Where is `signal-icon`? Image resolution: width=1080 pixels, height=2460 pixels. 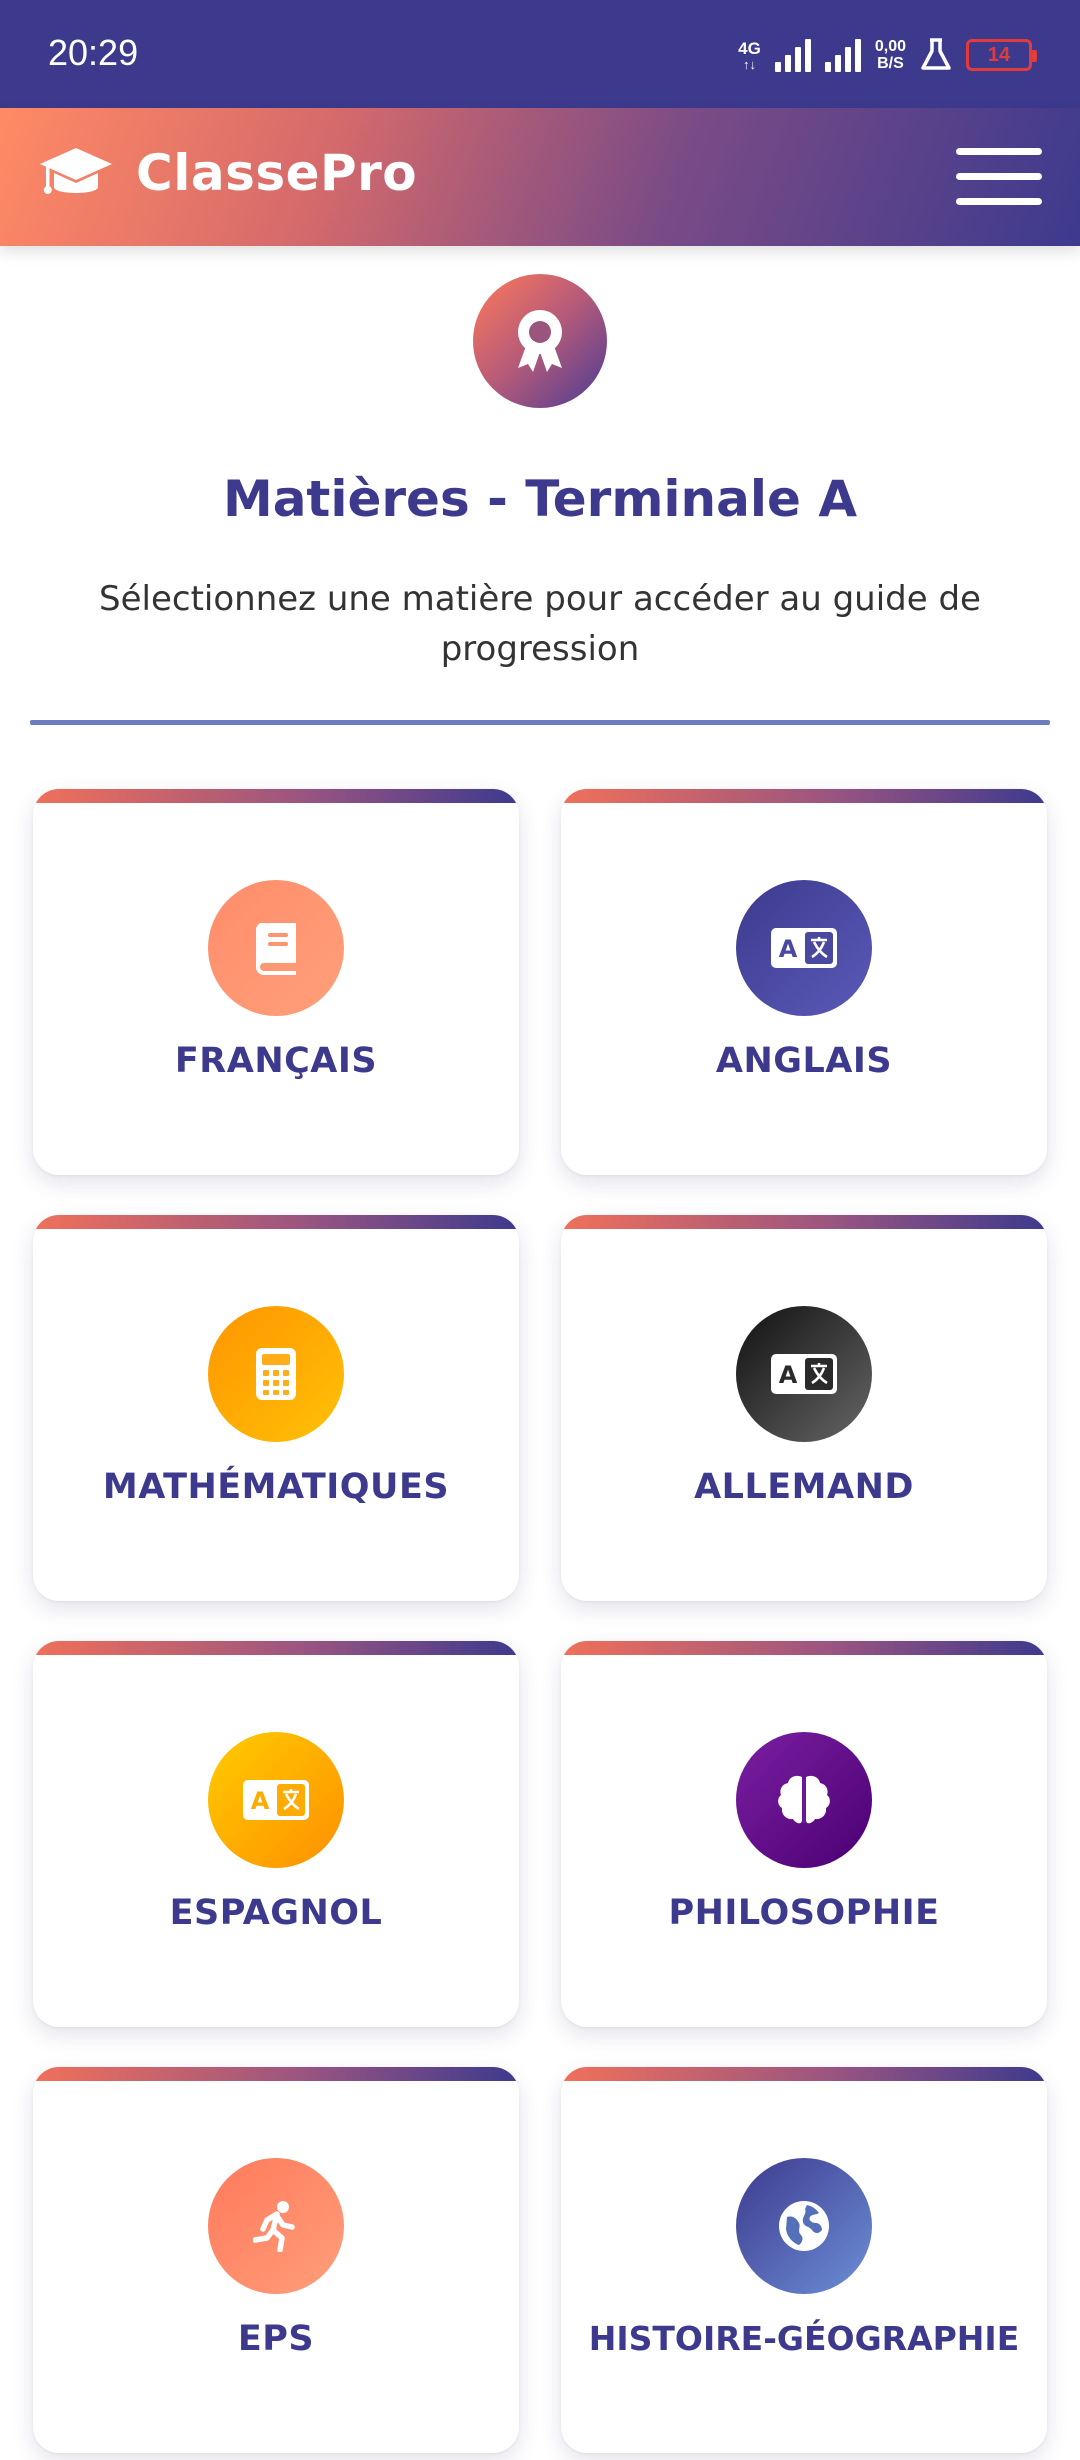
signal-icon is located at coordinates (792, 55).